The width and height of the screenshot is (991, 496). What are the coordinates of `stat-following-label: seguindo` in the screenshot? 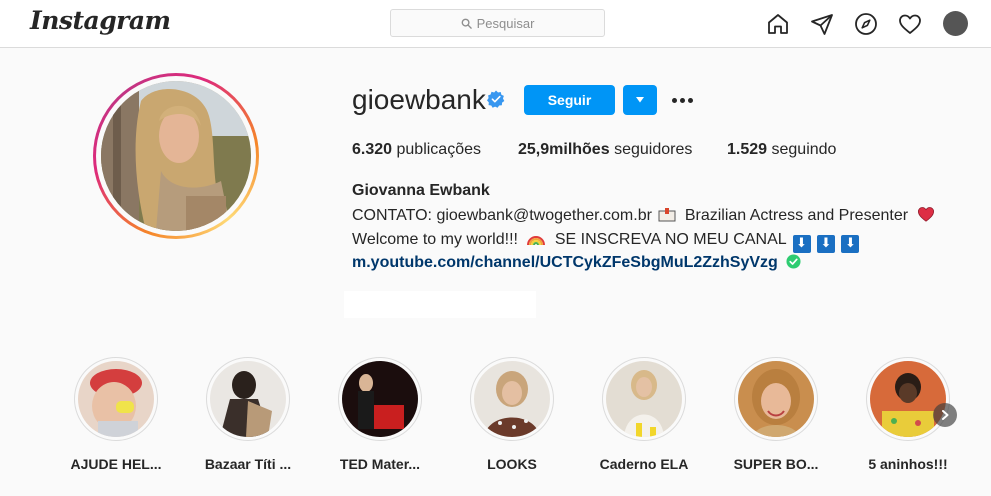 It's located at (804, 149).